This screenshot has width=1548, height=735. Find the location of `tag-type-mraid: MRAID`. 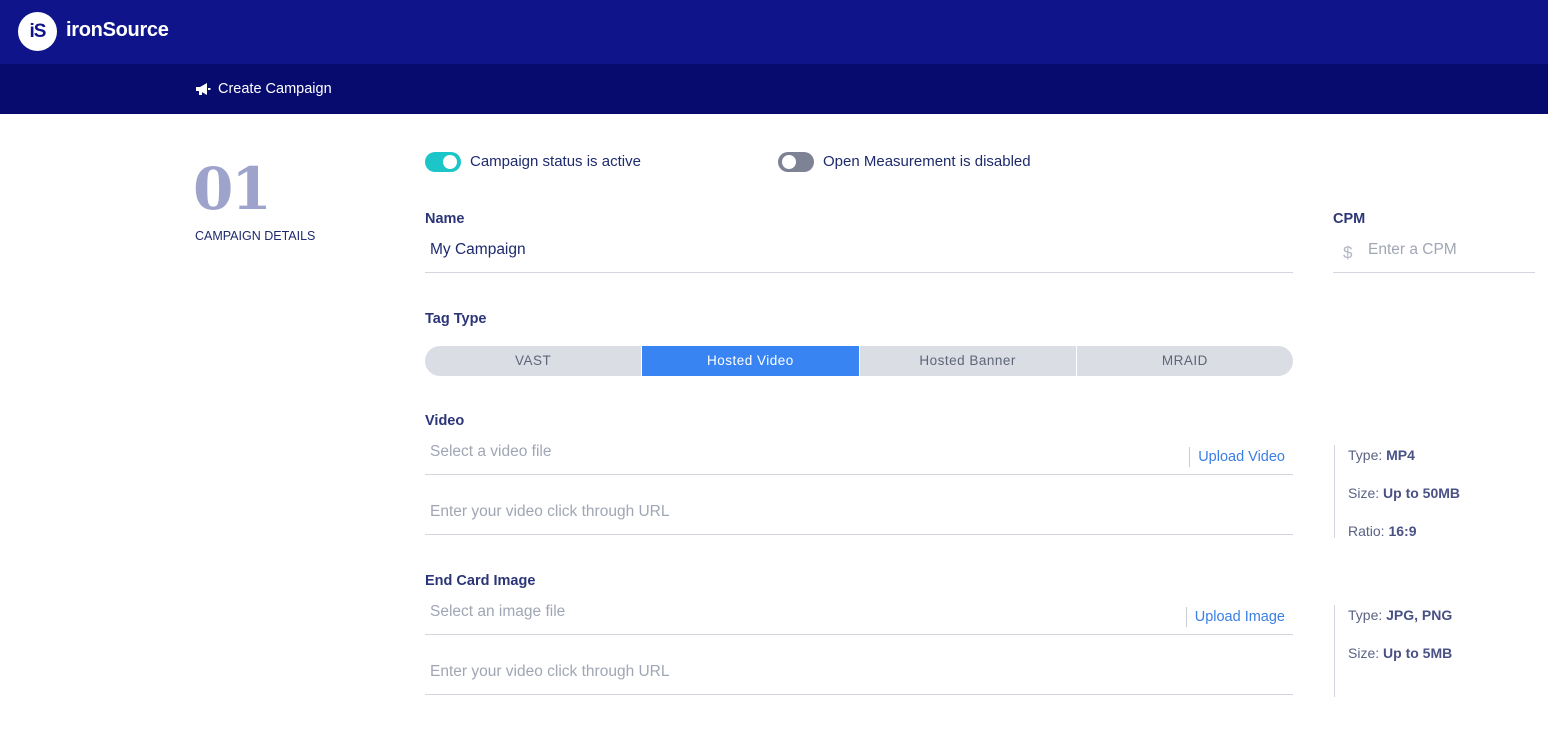

tag-type-mraid: MRAID is located at coordinates (1185, 361).